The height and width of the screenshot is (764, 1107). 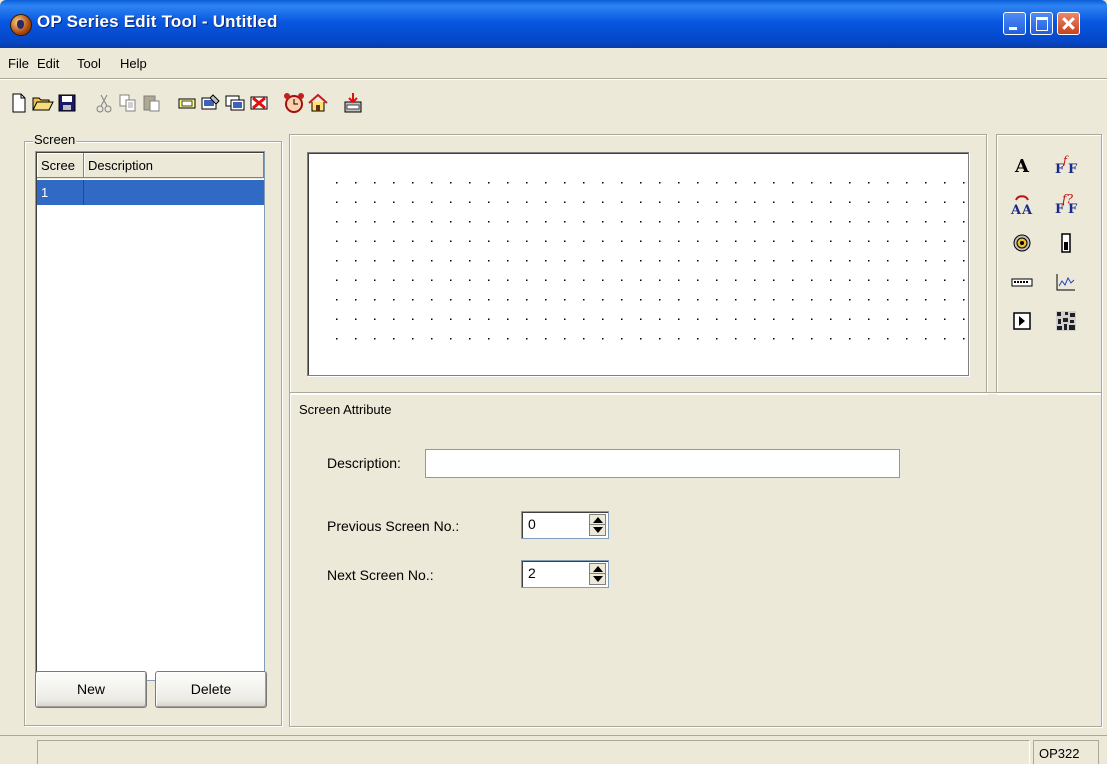 I want to click on copy-icon, so click(x=127, y=103).